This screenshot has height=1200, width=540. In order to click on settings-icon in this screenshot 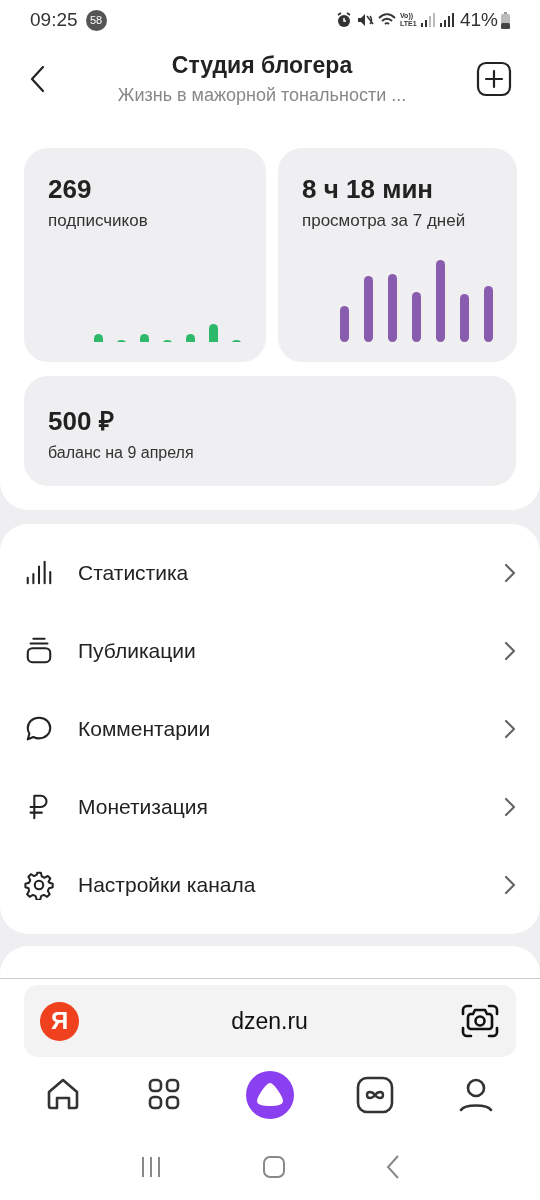, I will do `click(39, 885)`.